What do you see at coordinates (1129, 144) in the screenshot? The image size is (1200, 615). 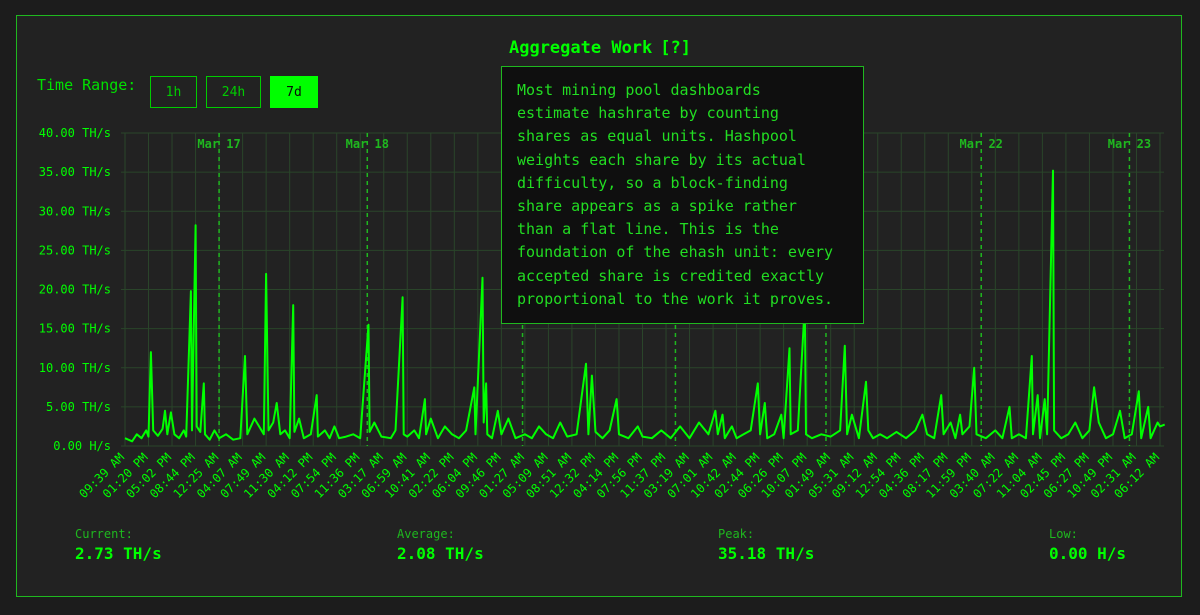 I see `day-marker-label: Mar 23` at bounding box center [1129, 144].